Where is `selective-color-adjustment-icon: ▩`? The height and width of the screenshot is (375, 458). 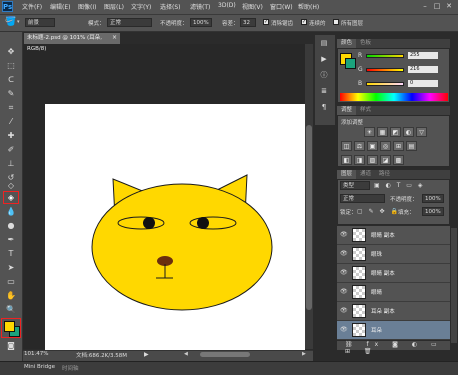
selective-color-adjustment-icon: ▩ is located at coordinates (398, 160).